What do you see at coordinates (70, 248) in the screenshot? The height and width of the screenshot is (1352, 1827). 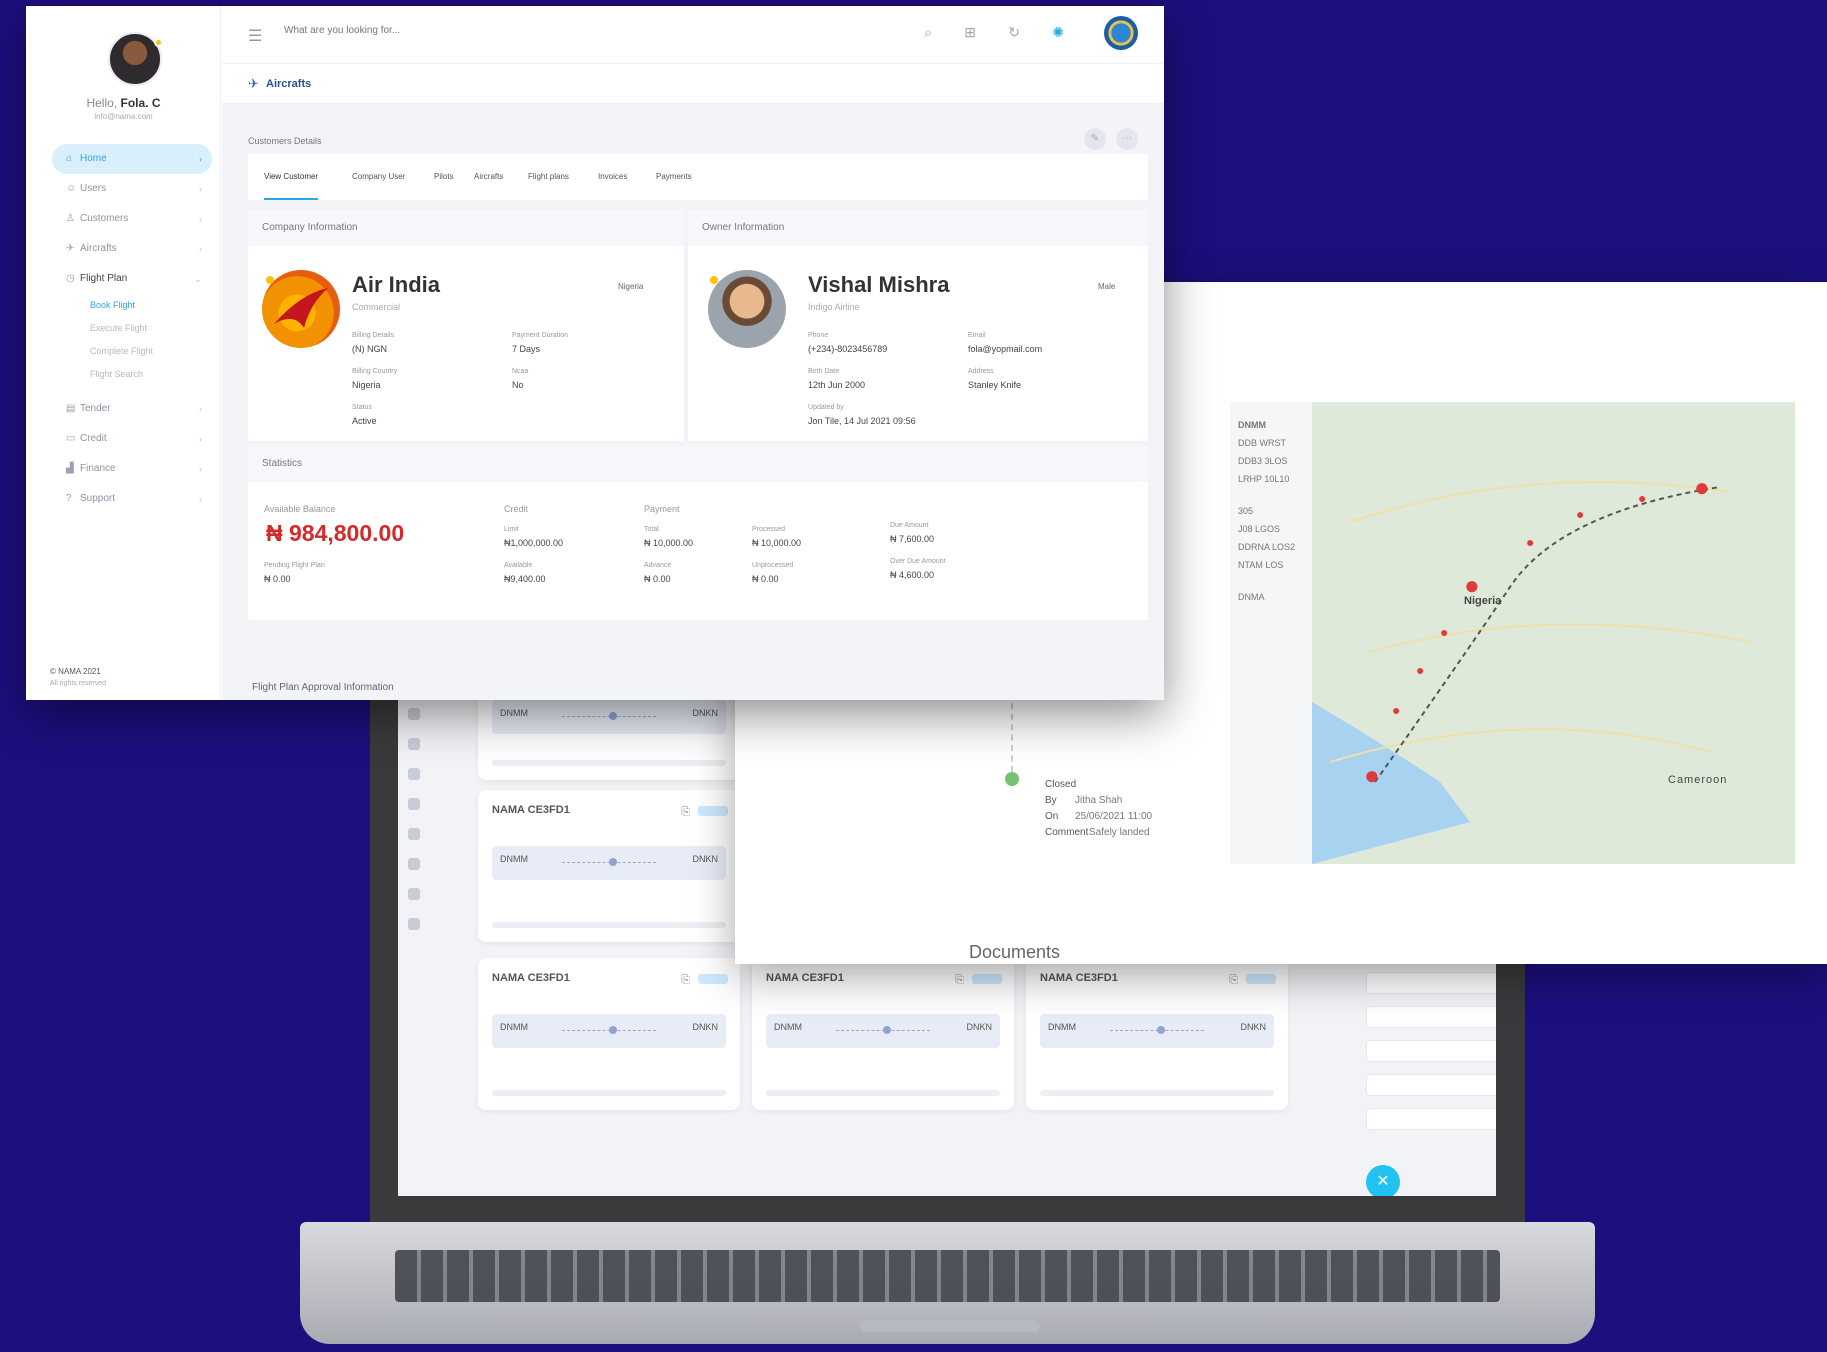 I see `plane-icon: ✈` at bounding box center [70, 248].